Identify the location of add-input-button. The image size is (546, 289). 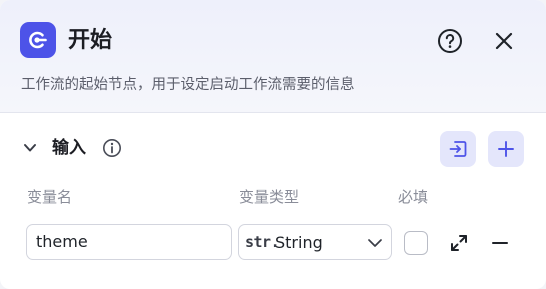
(506, 149).